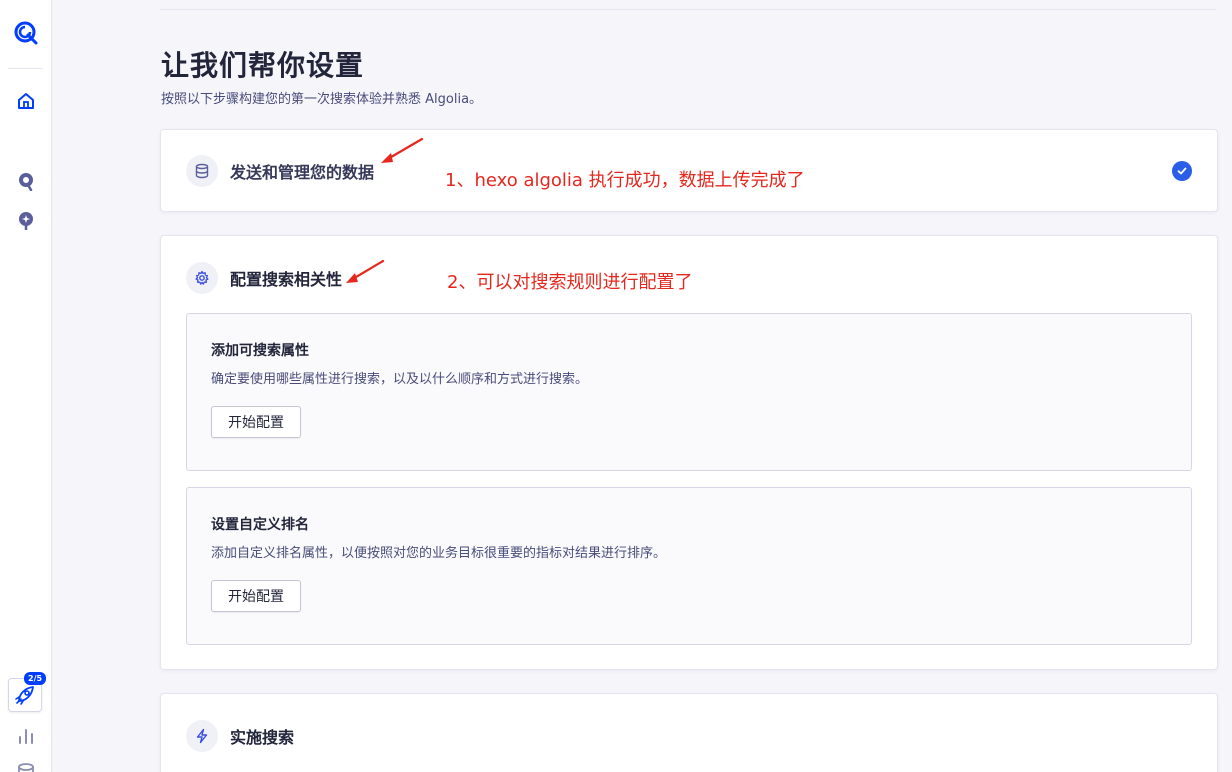 This screenshot has height=772, width=1232. What do you see at coordinates (439, 553) in the screenshot?
I see `task-description: 添加自定义排名属性，以便按照对您的业务目标很重要的指标对结果进行排序。` at bounding box center [439, 553].